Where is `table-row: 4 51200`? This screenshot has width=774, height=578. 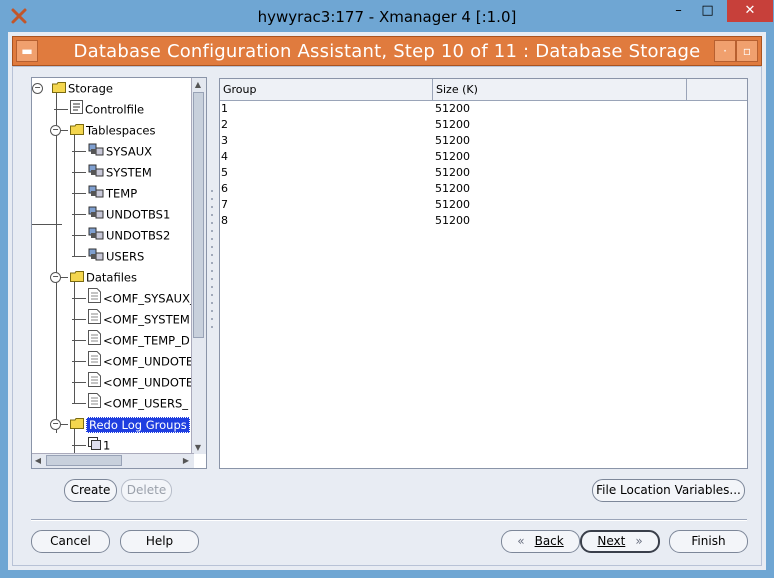
table-row: 4 51200 is located at coordinates (483, 157).